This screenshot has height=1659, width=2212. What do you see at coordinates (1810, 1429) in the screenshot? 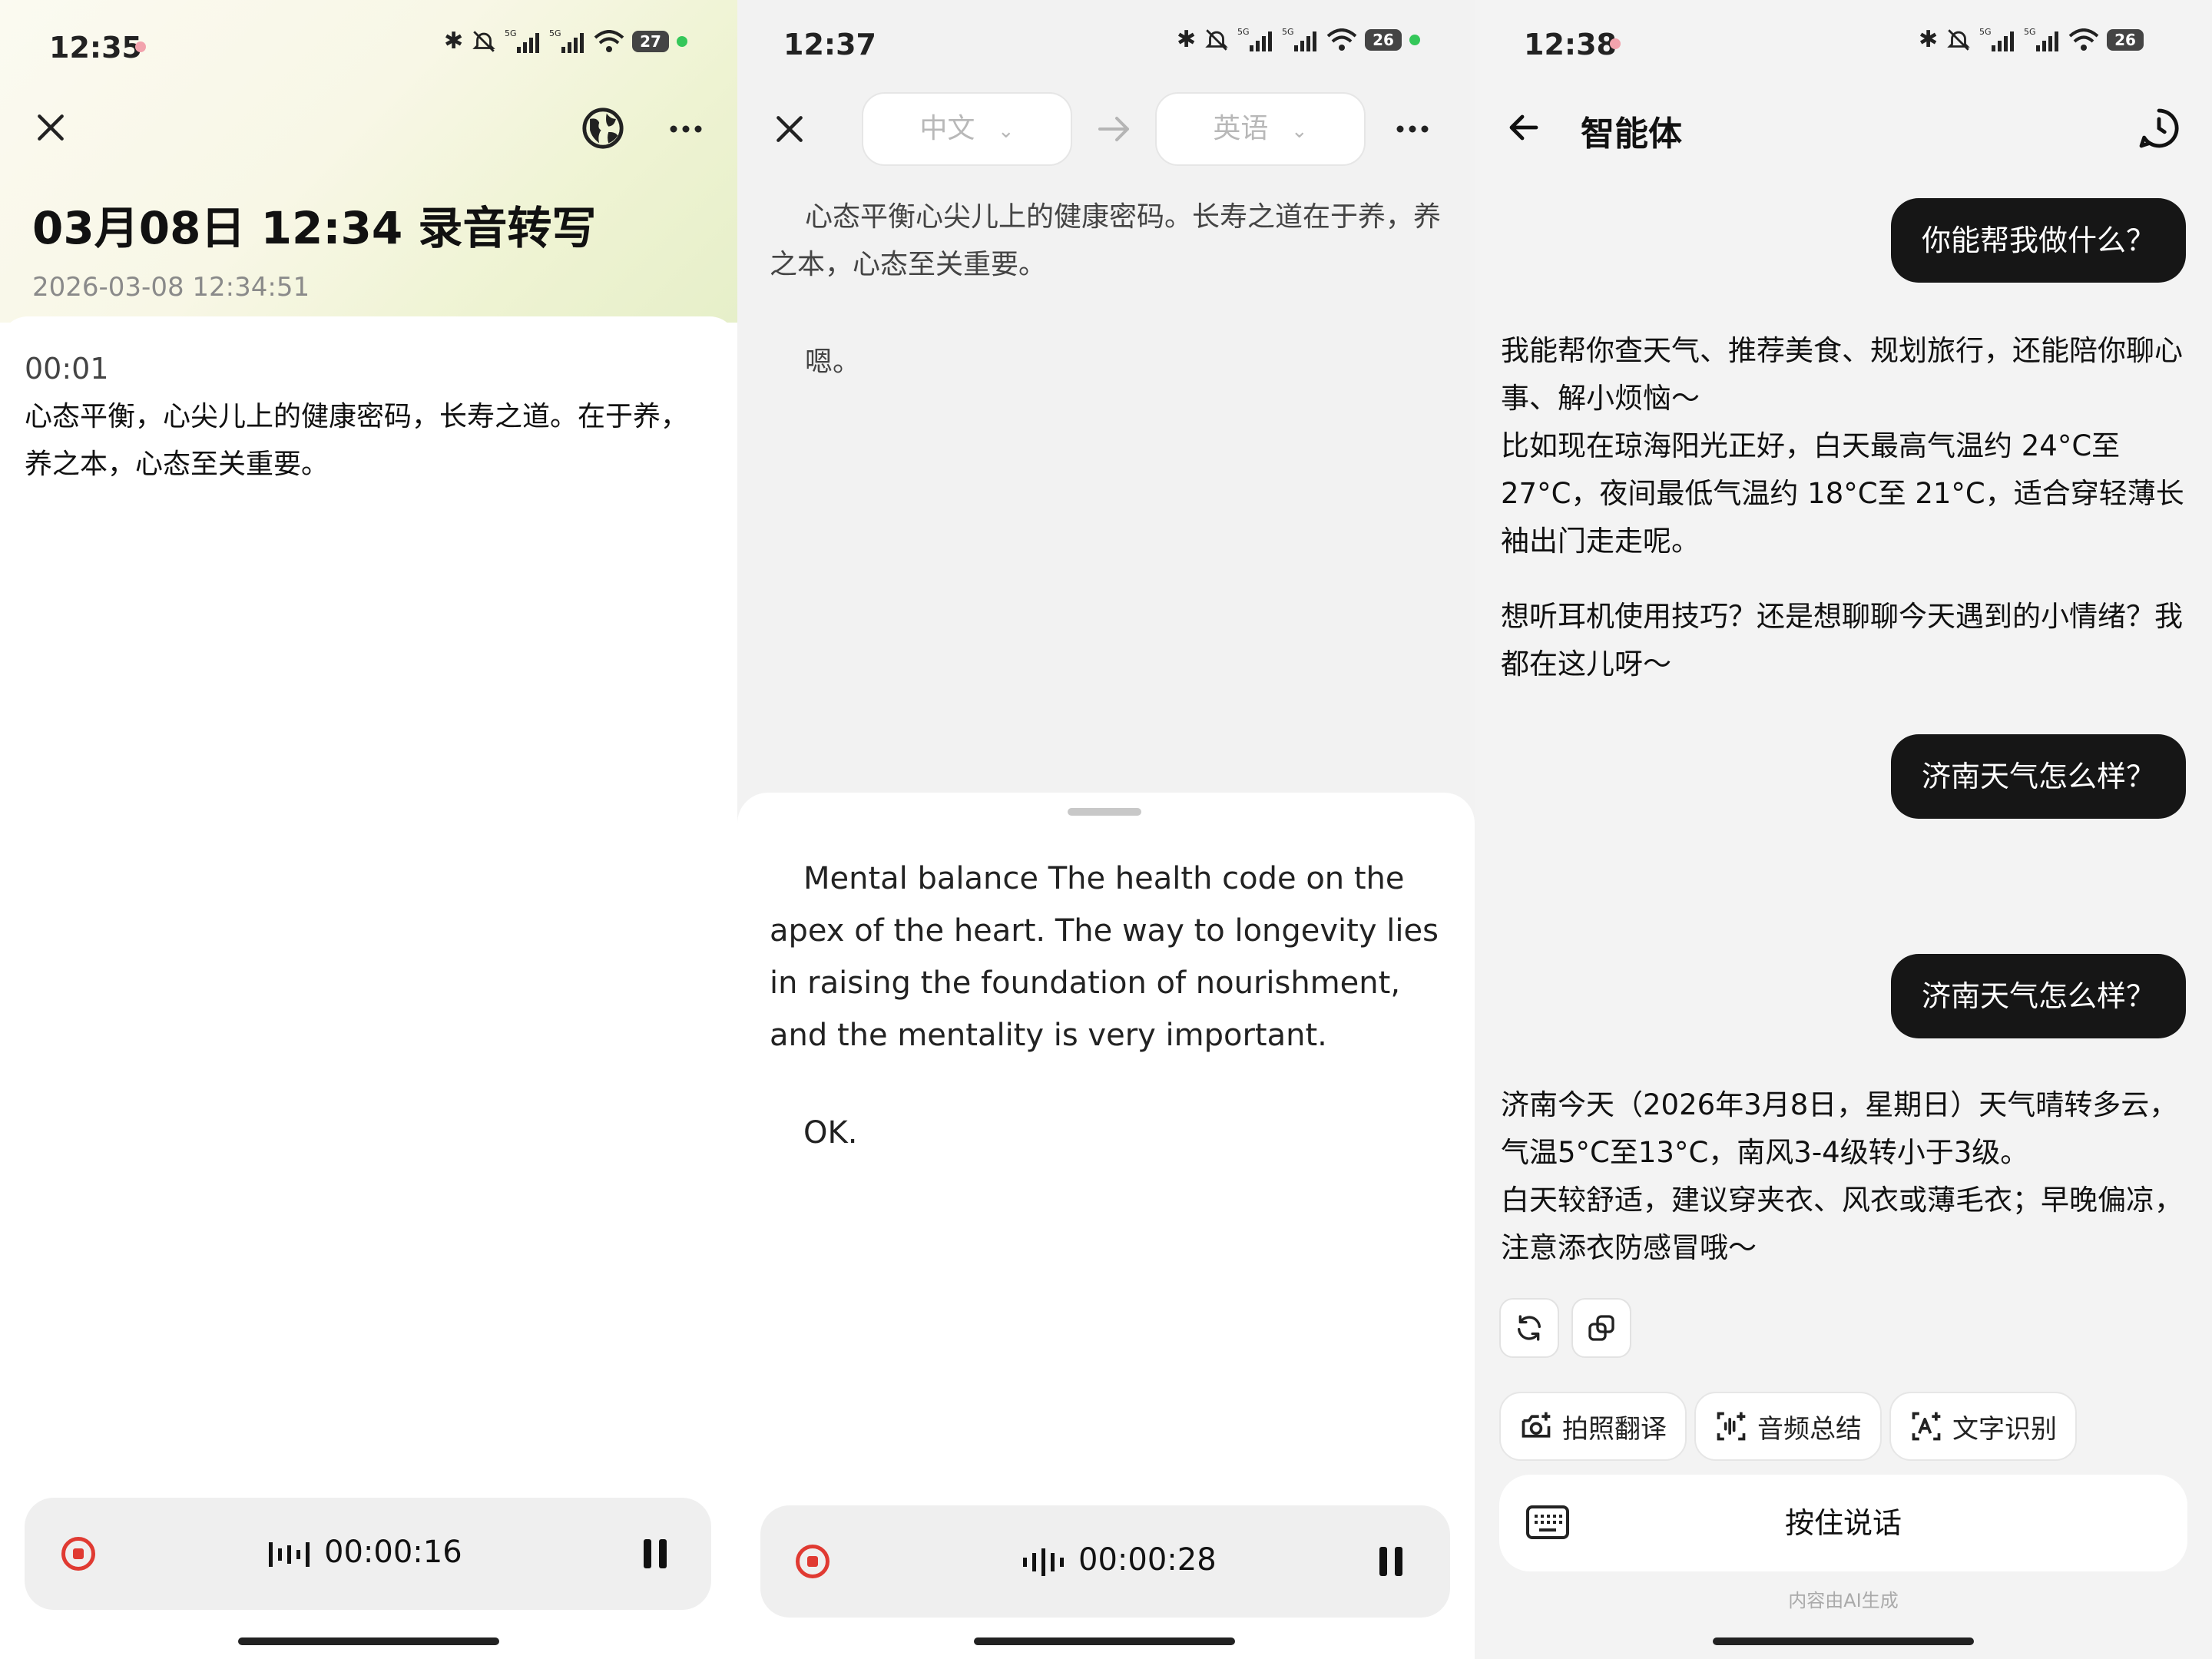
I see `chip-label: 音频总结` at bounding box center [1810, 1429].